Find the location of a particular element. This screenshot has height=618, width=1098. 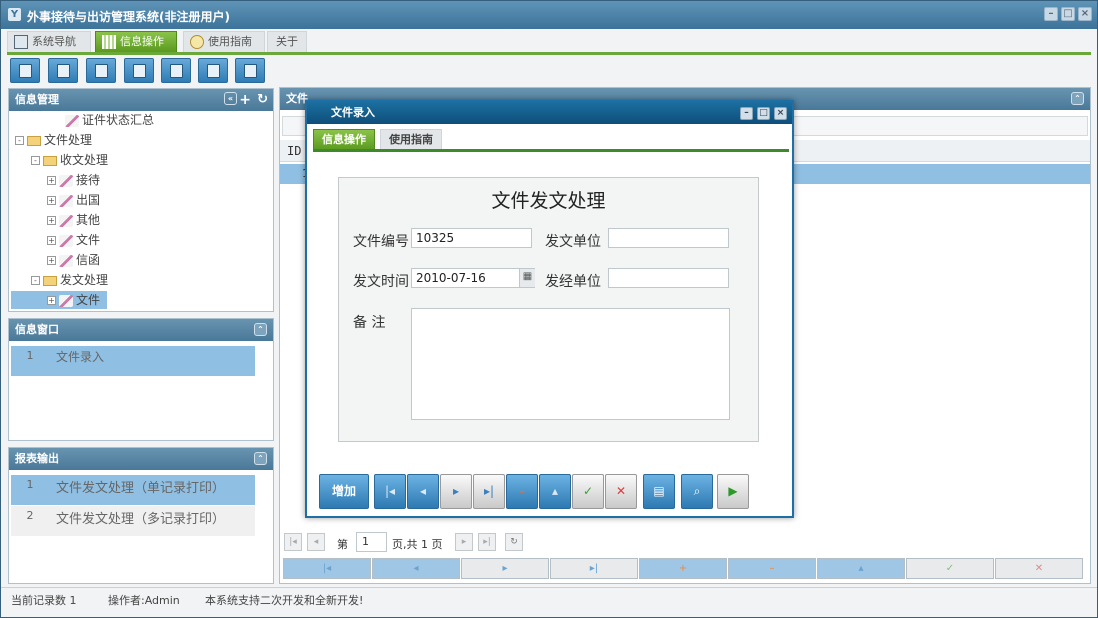

tree-item: - 收文处理 is located at coordinates (69, 160).